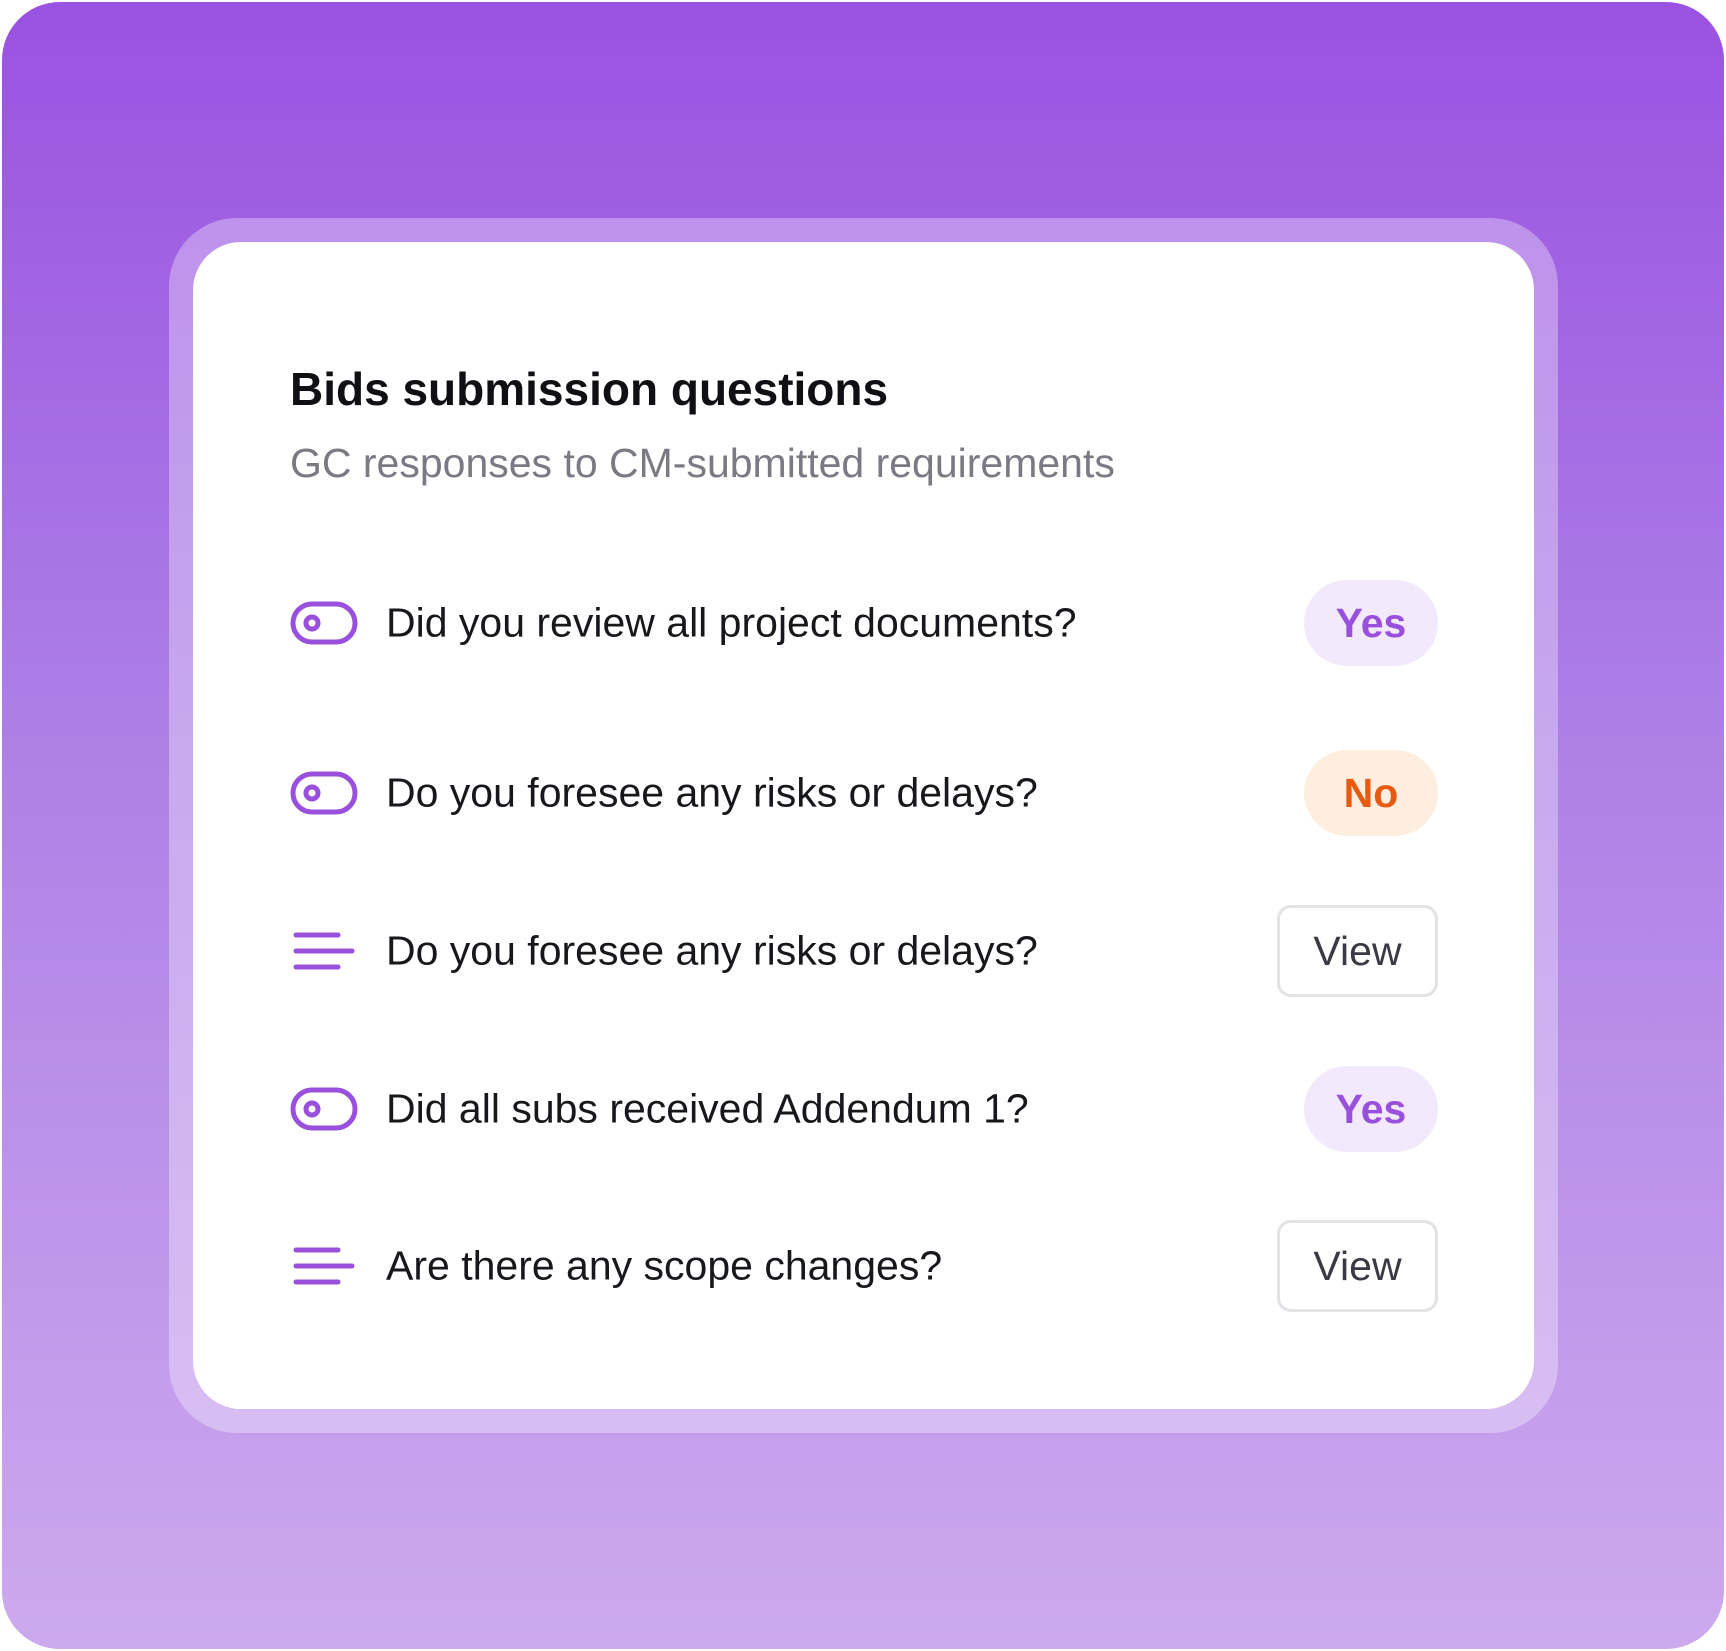  Describe the element at coordinates (707, 1108) in the screenshot. I see `question-text: Did all subs received Addendum 1?` at that location.